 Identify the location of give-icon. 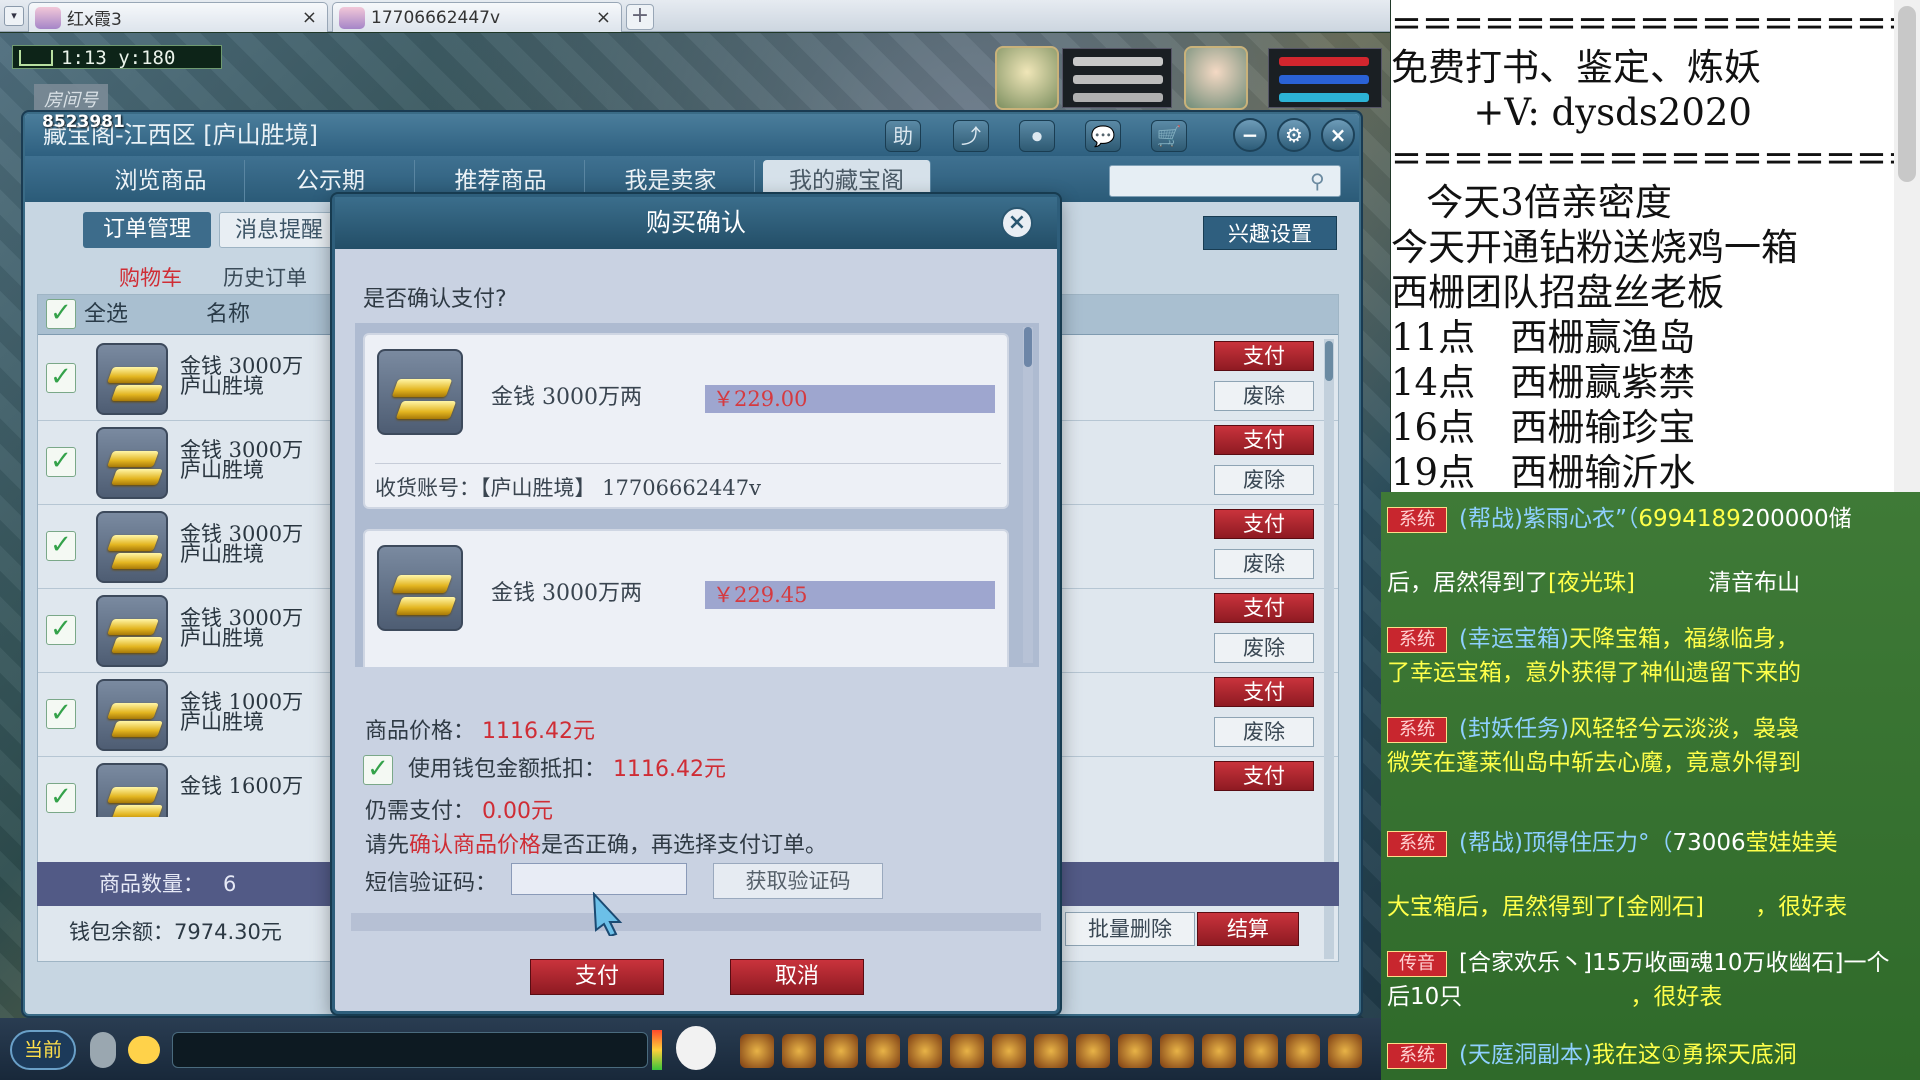
(841, 1051).